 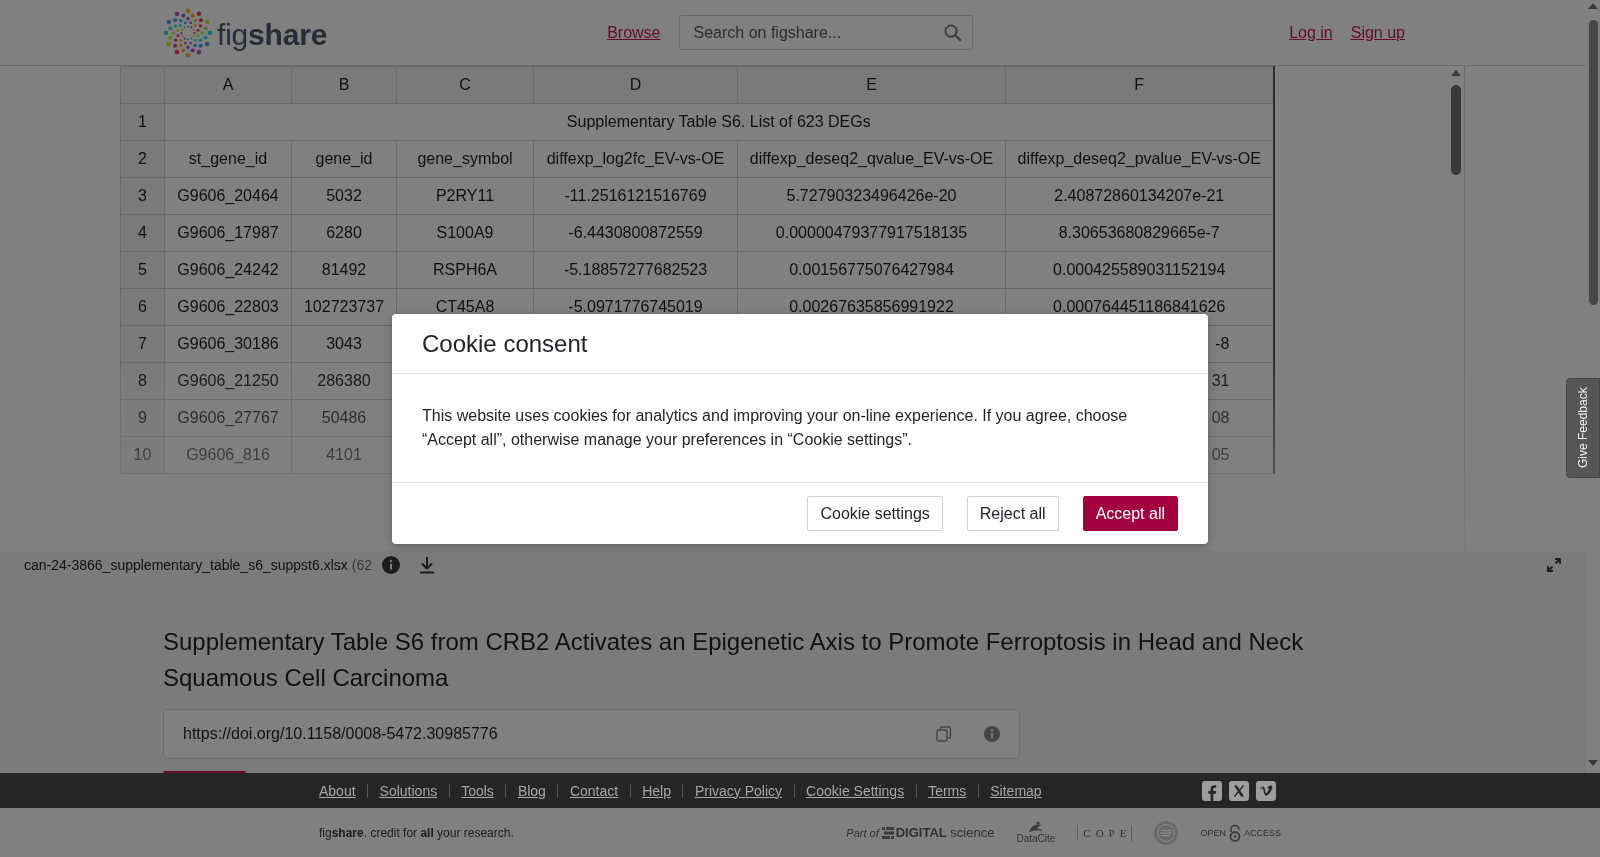 I want to click on table-cell: 08, so click(x=1220, y=417).